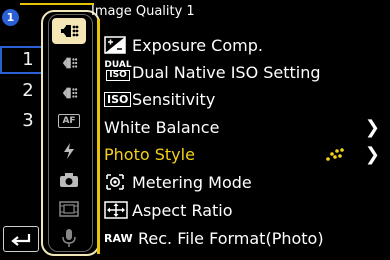  What do you see at coordinates (20, 73) in the screenshot?
I see `page-selector-frame-bottom` at bounding box center [20, 73].